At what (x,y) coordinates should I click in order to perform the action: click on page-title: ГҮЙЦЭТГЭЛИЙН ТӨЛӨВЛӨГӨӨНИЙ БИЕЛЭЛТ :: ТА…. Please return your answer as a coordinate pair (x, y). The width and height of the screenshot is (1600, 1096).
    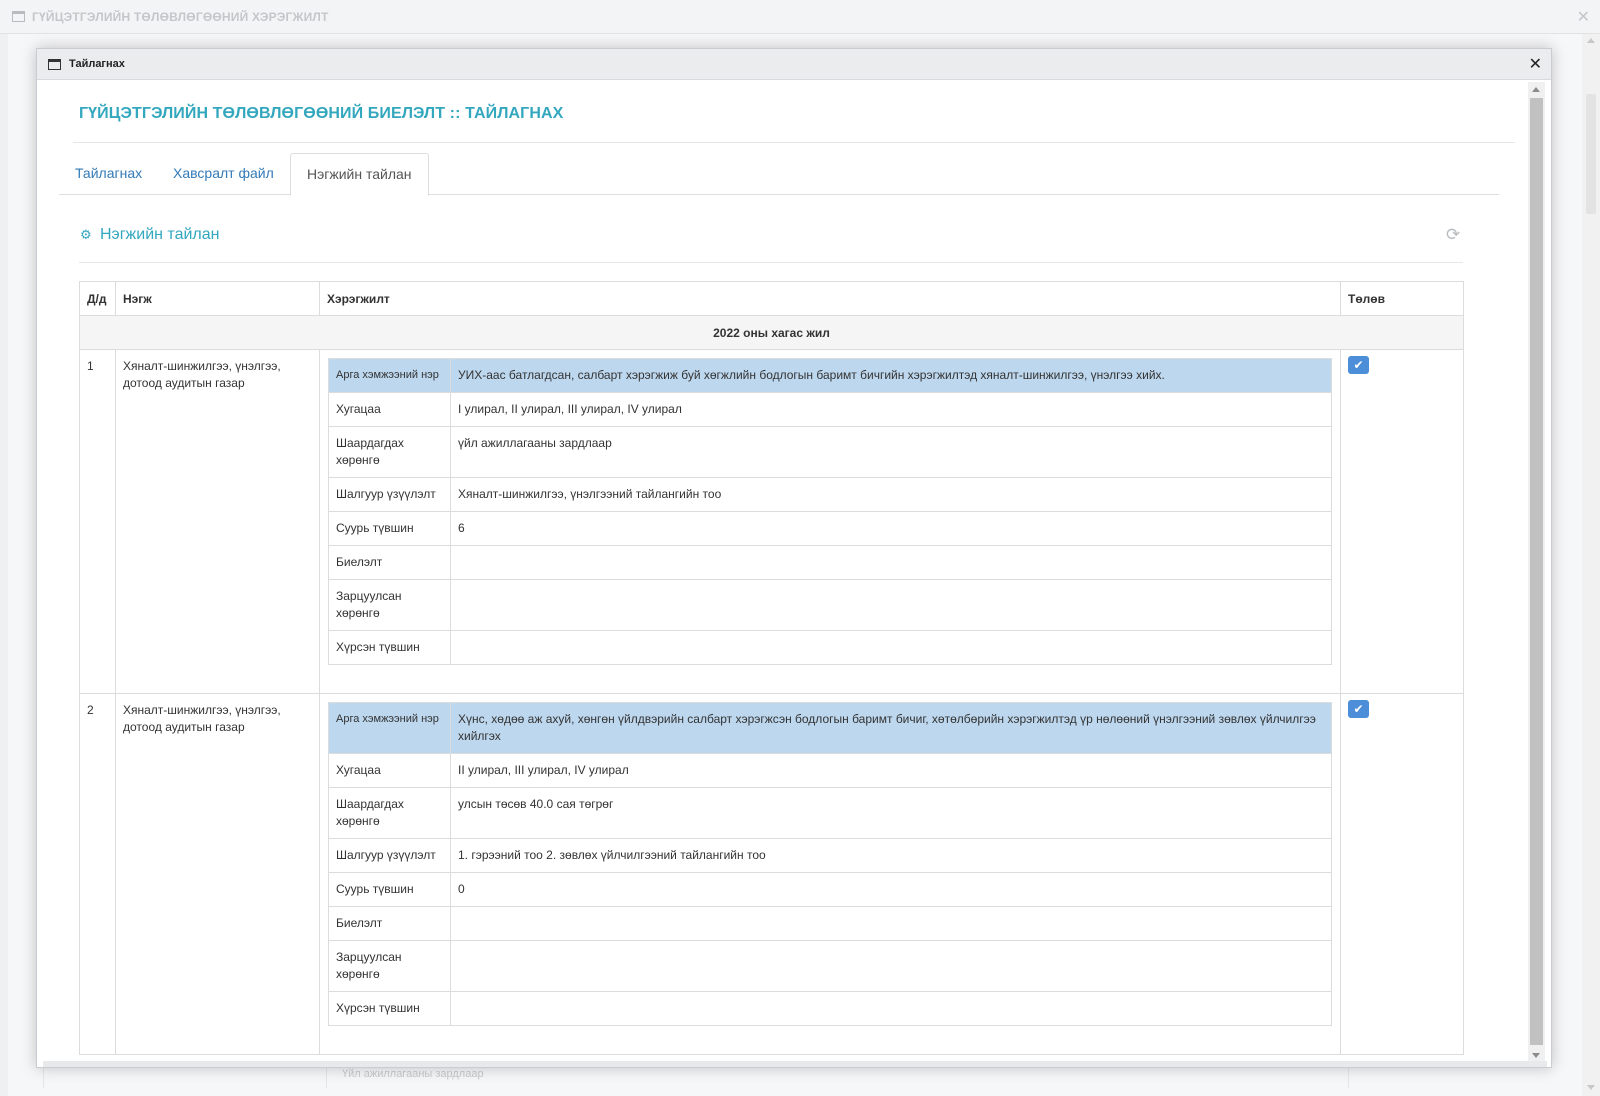
    Looking at the image, I should click on (321, 113).